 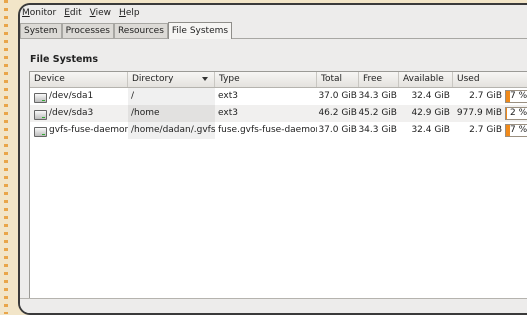 I want to click on column-header-directory-label: Directory, so click(x=153, y=79).